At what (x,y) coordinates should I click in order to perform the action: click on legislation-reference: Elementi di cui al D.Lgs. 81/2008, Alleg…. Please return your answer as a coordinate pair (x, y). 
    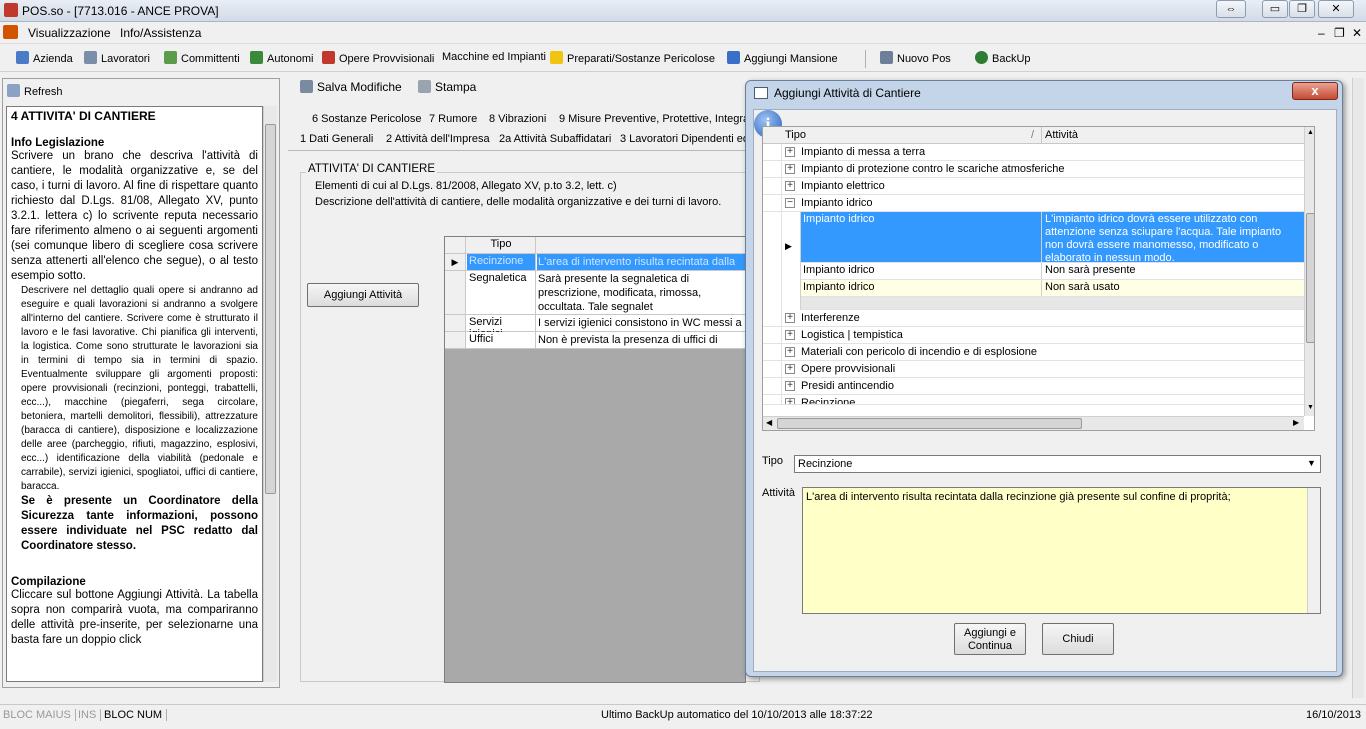
    Looking at the image, I should click on (466, 186).